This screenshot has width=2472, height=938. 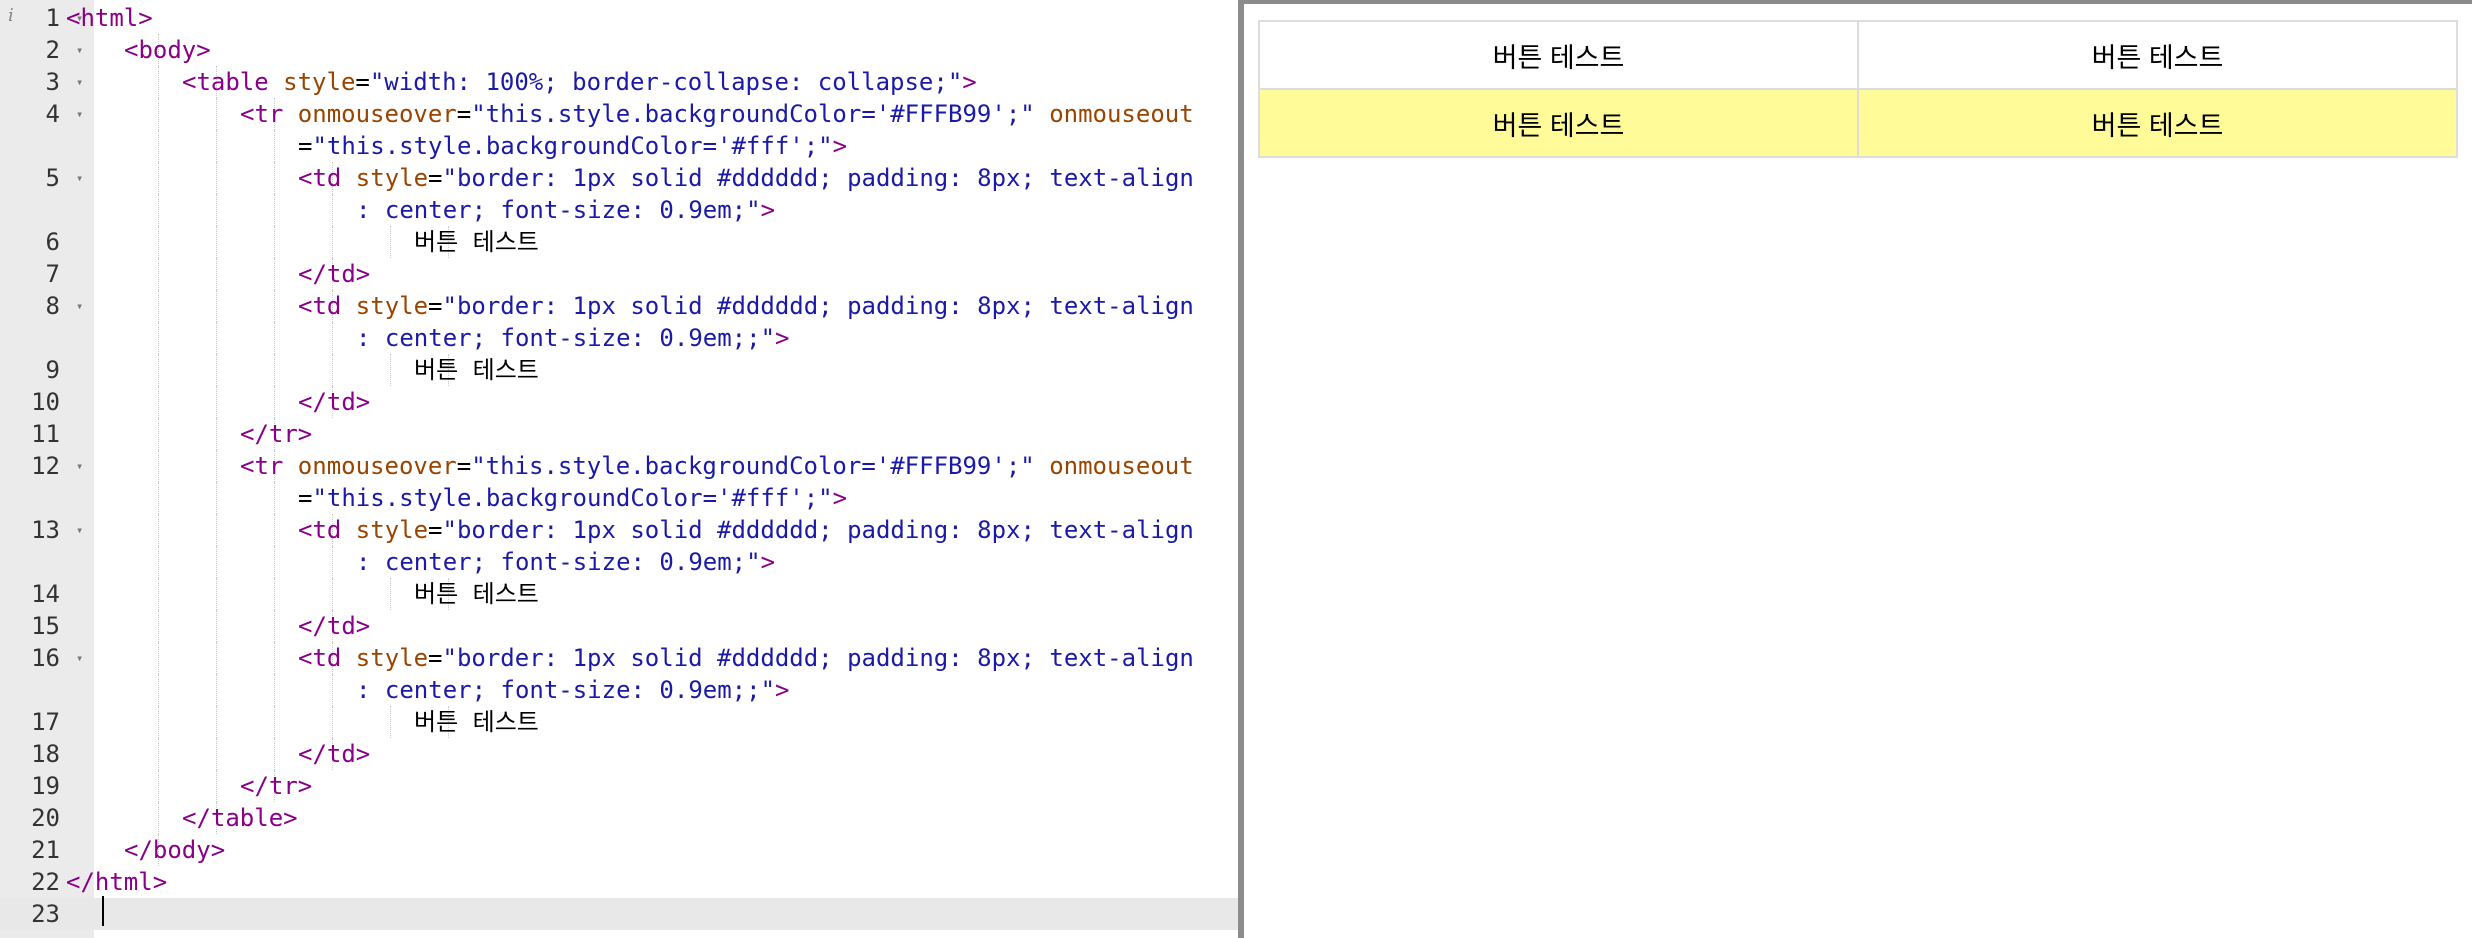 I want to click on code-line-row: 2 ▾ <body>, so click(x=619, y=50).